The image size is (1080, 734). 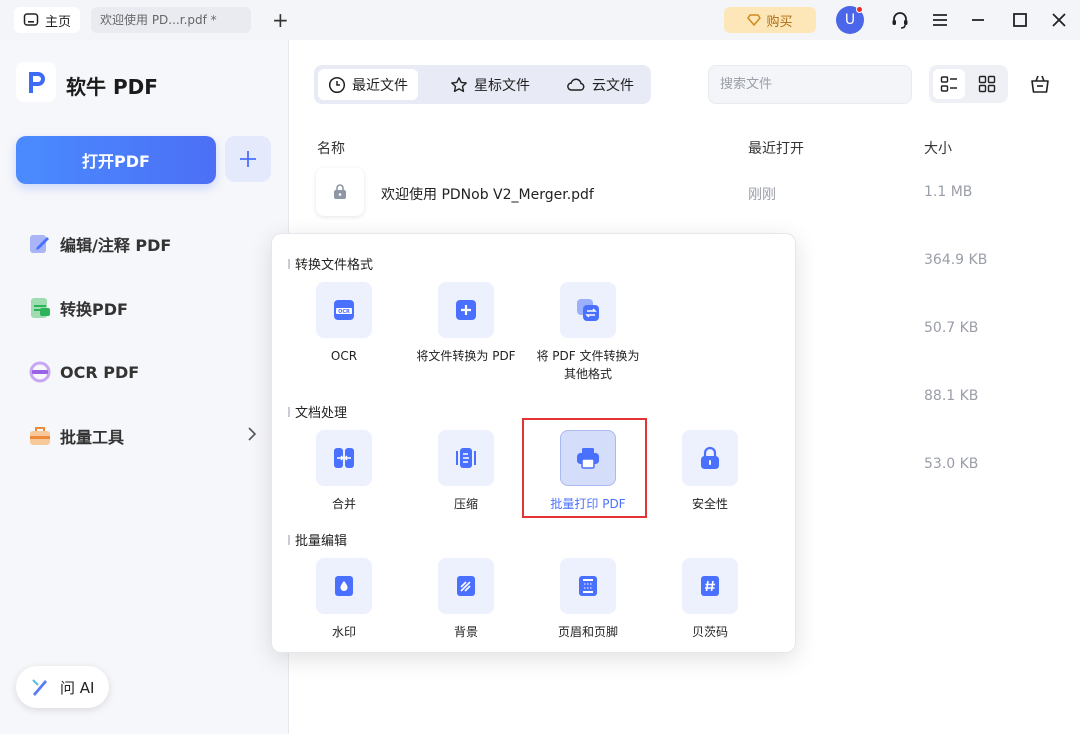 I want to click on sidebar-item-ocr: OCR PDF, so click(x=83, y=372).